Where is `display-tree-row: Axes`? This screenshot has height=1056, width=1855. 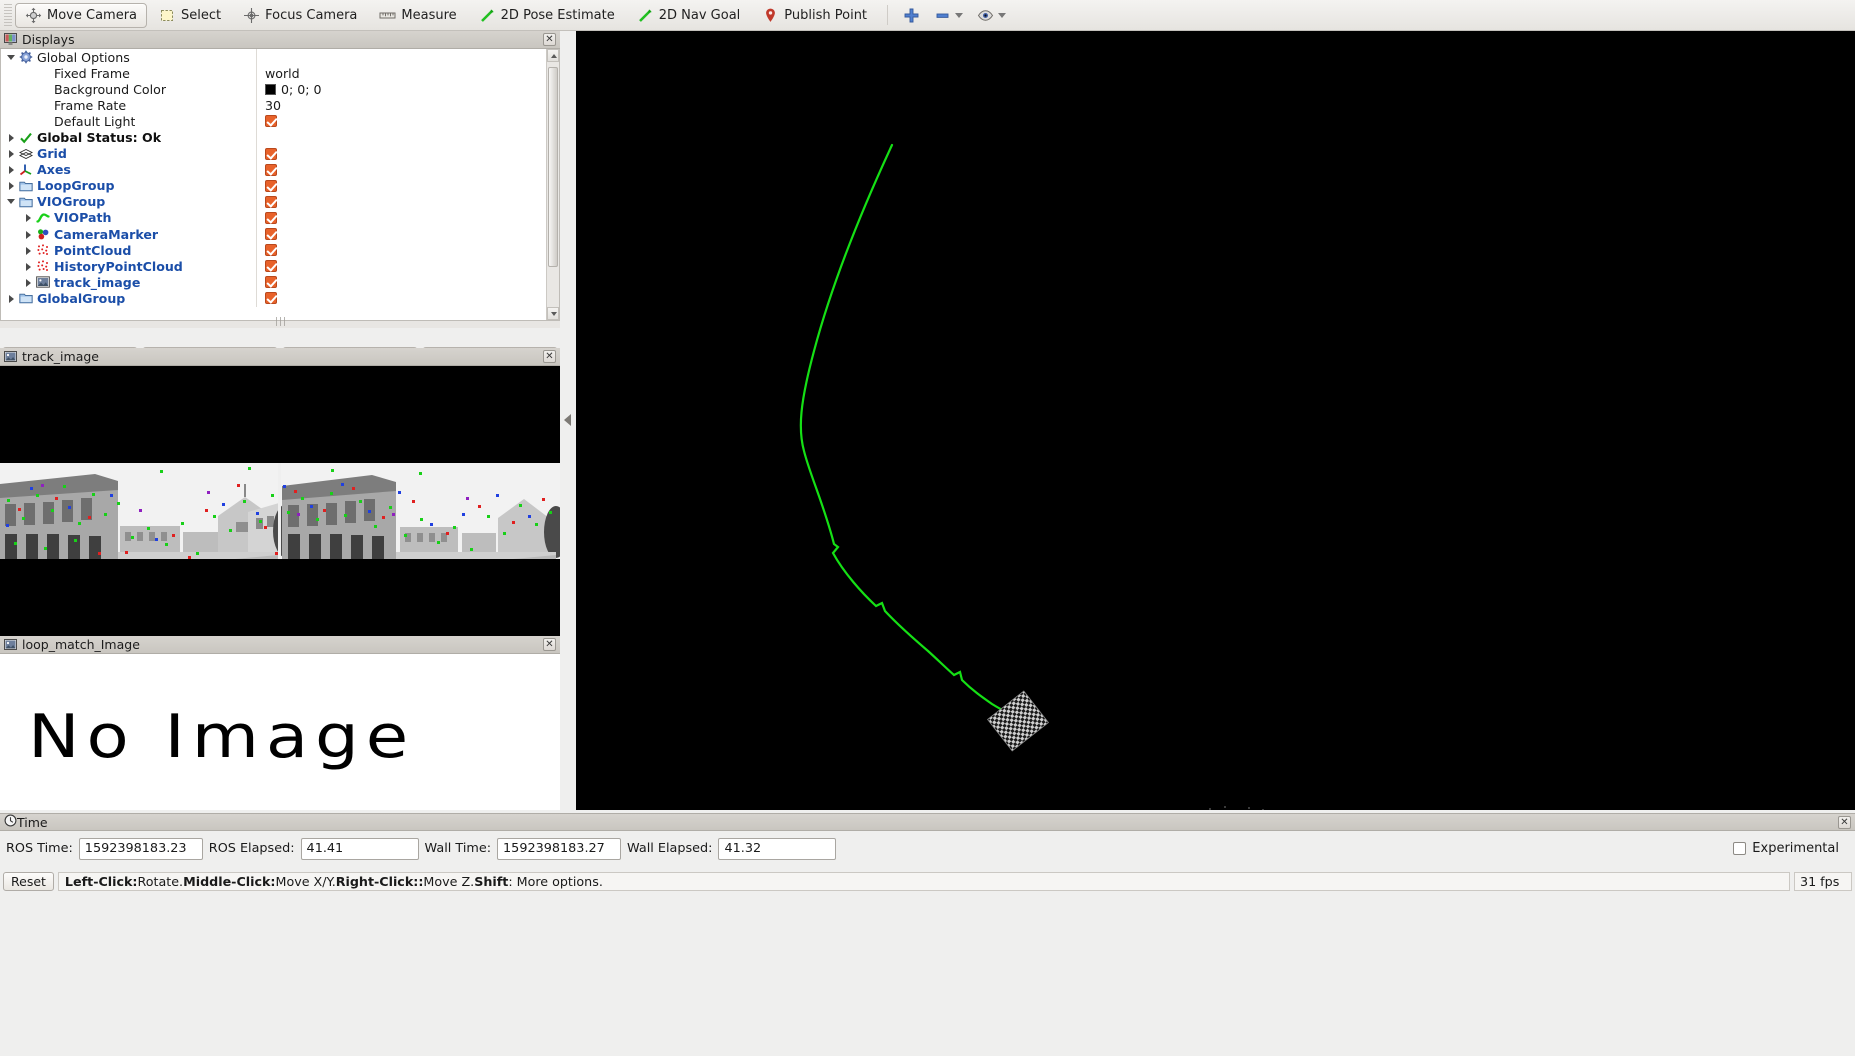
display-tree-row: Axes is located at coordinates (274, 169).